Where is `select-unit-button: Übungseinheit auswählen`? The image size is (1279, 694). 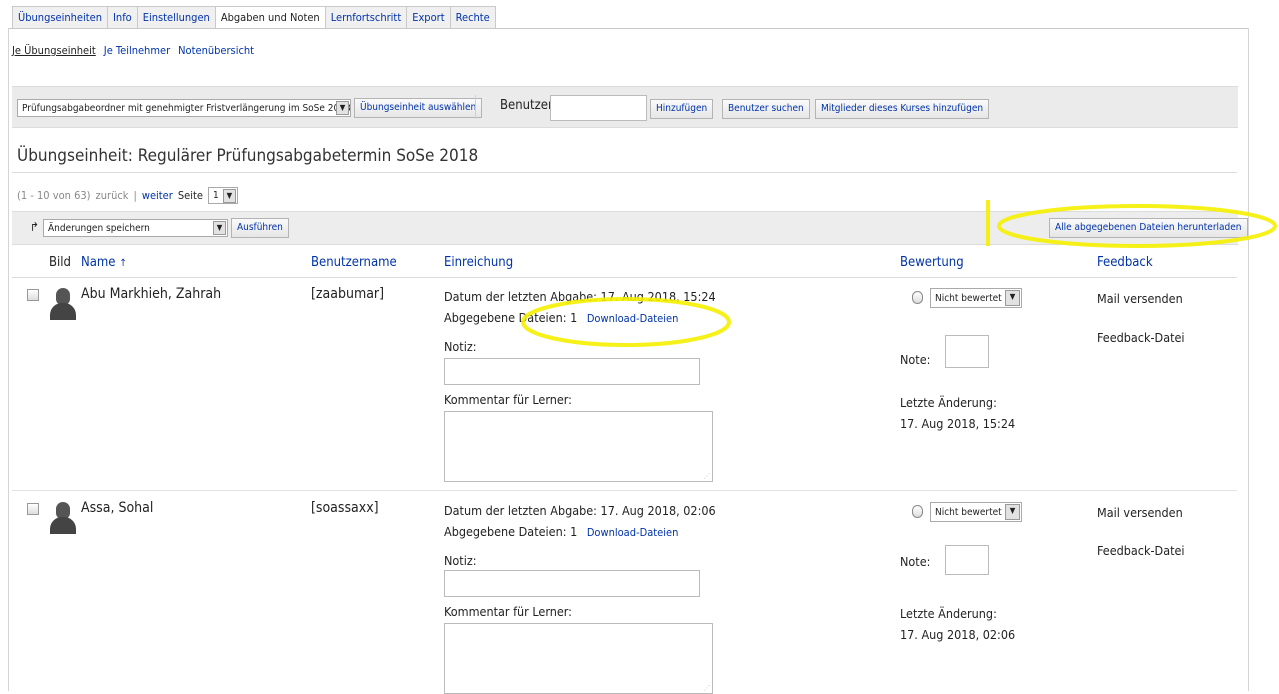
select-unit-button: Übungseinheit auswählen is located at coordinates (418, 108).